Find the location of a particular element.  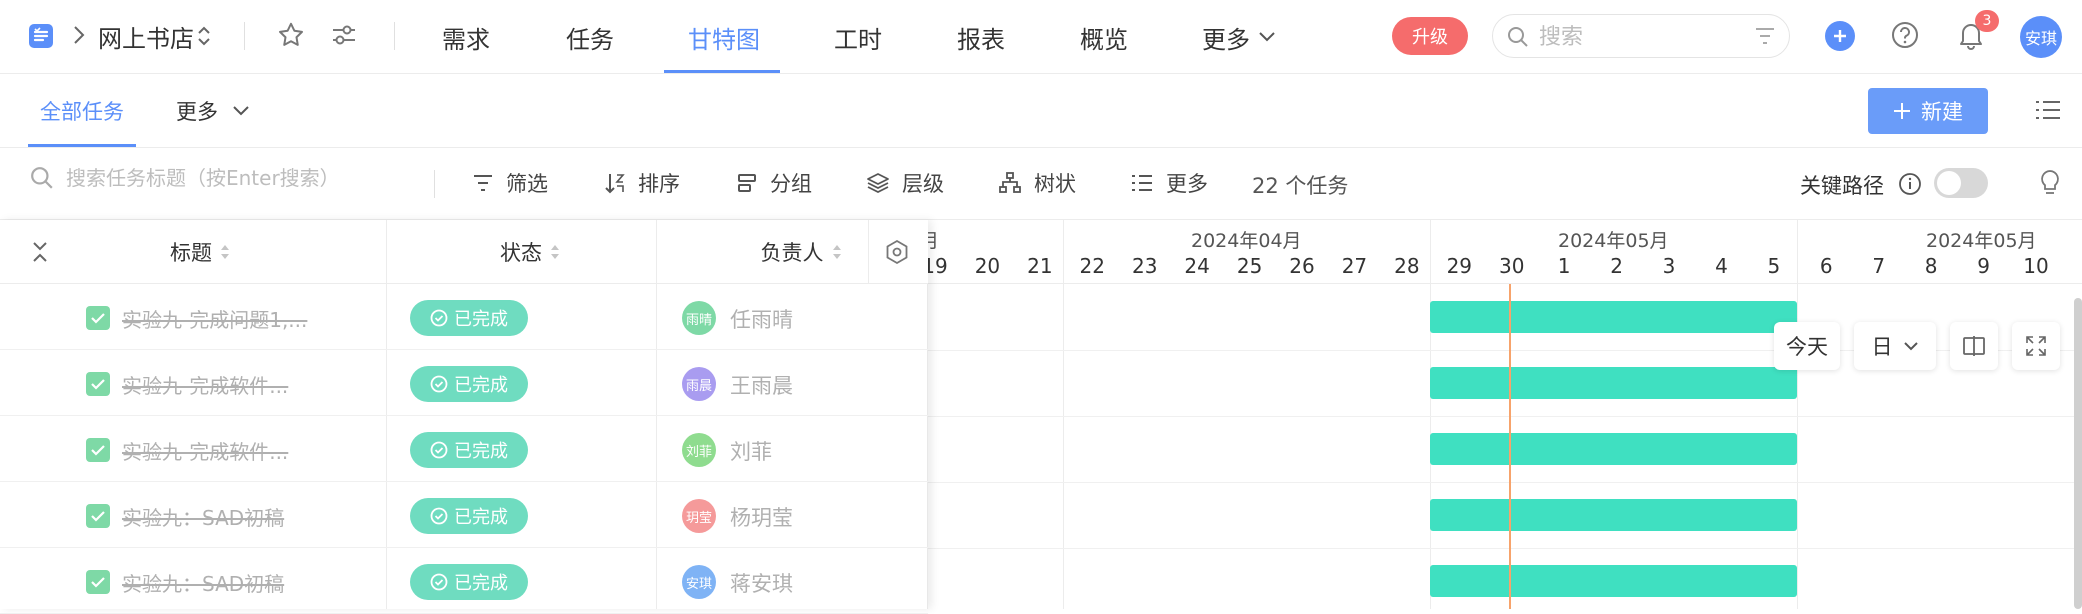

list-view-icon is located at coordinates (2048, 110).